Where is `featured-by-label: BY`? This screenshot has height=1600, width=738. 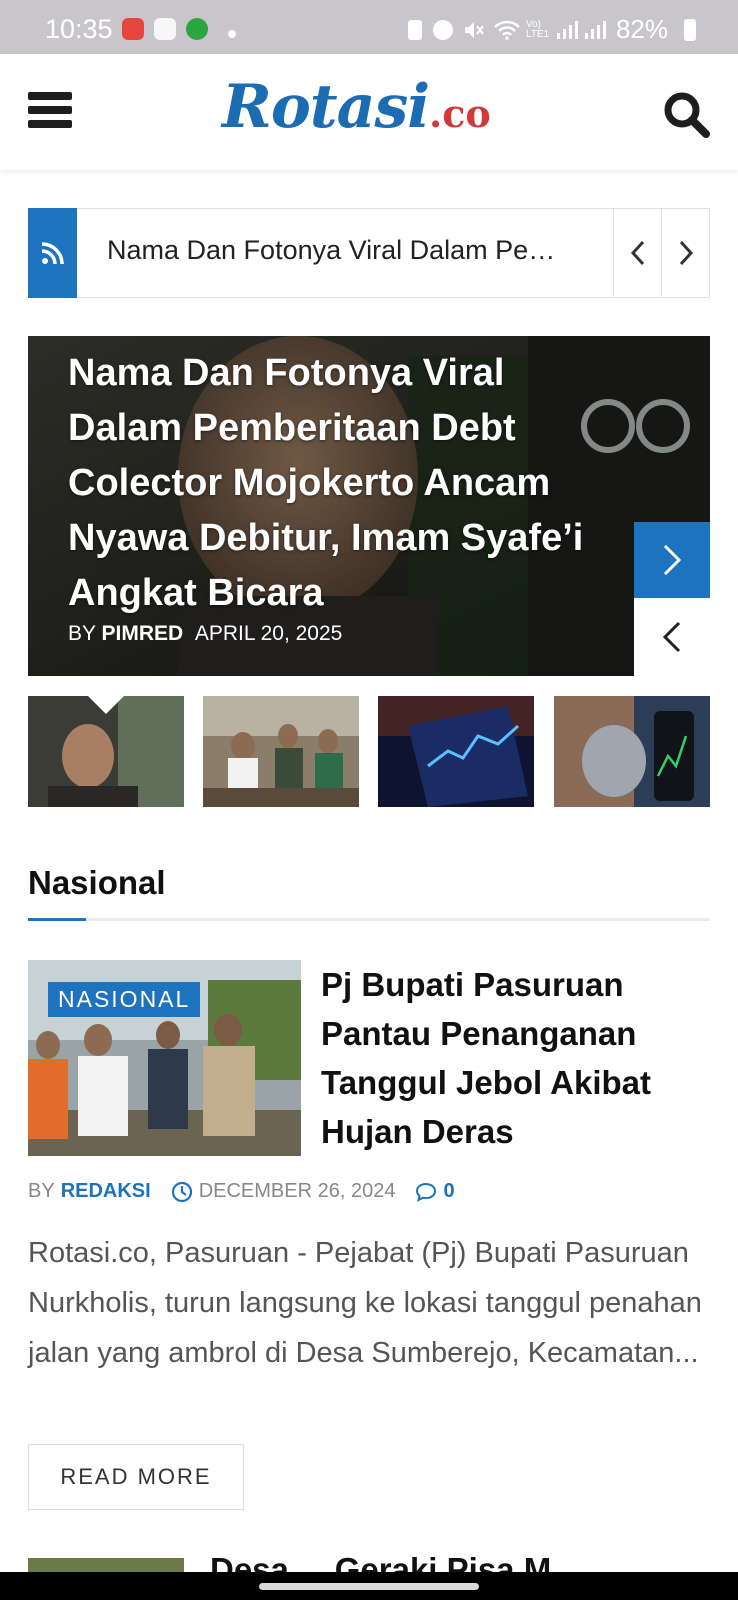 featured-by-label: BY is located at coordinates (82, 633).